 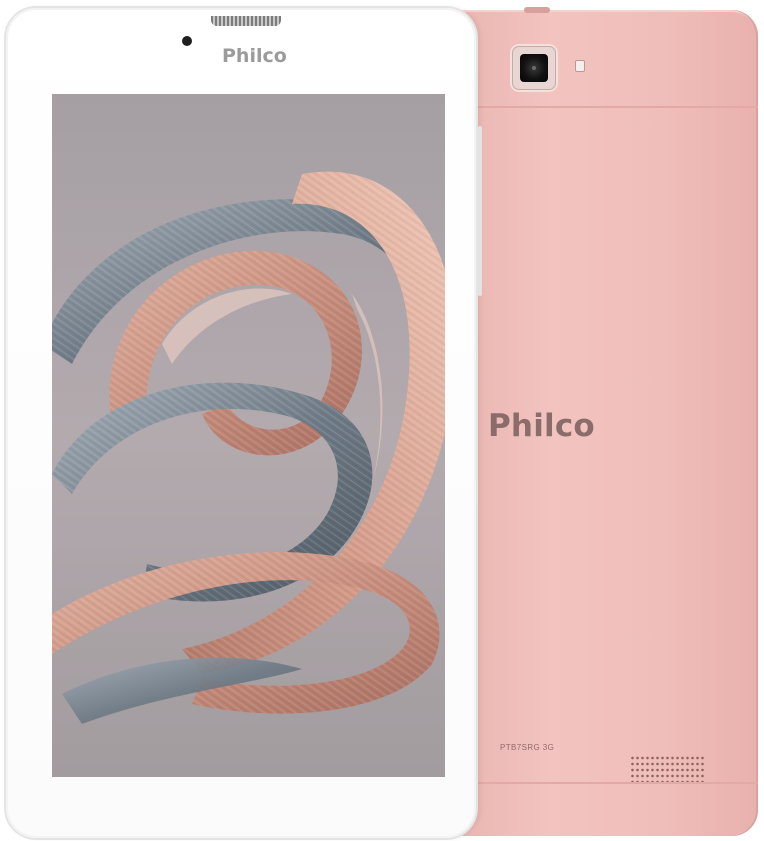 I want to click on camera-lens-icon, so click(x=534, y=68).